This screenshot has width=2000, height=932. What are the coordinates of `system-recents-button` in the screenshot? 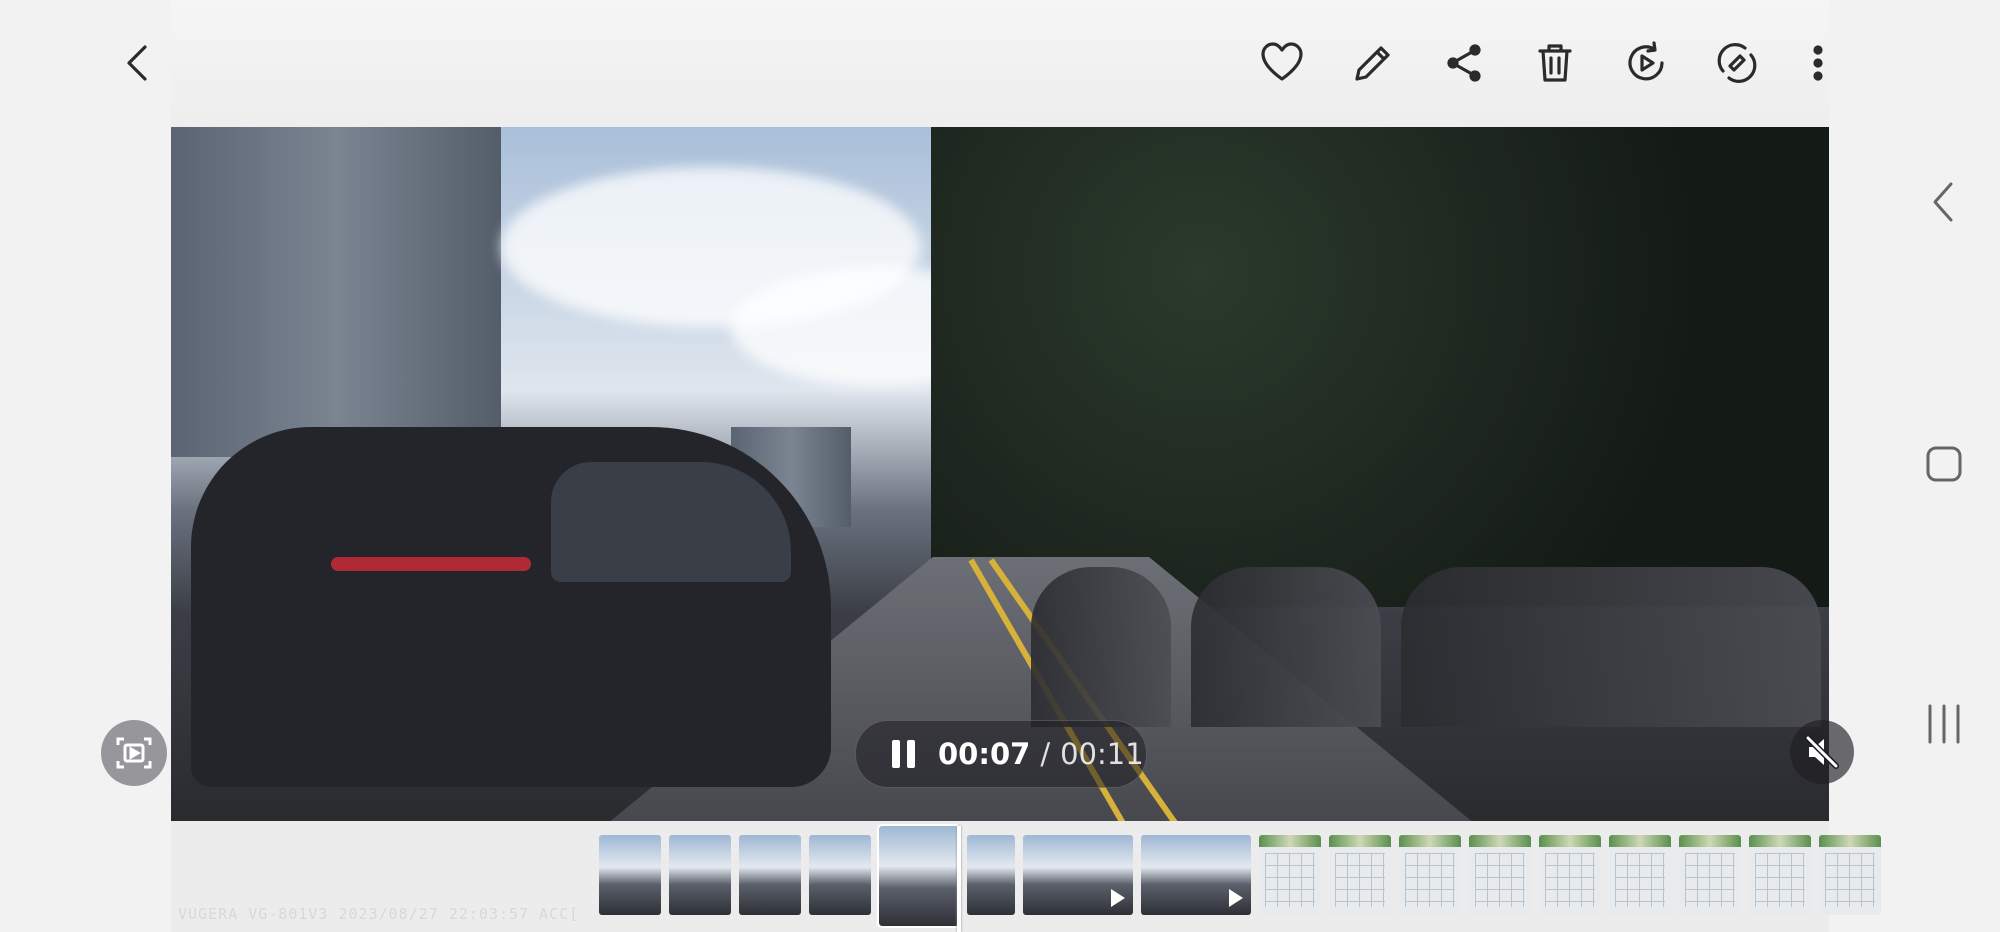 It's located at (1944, 724).